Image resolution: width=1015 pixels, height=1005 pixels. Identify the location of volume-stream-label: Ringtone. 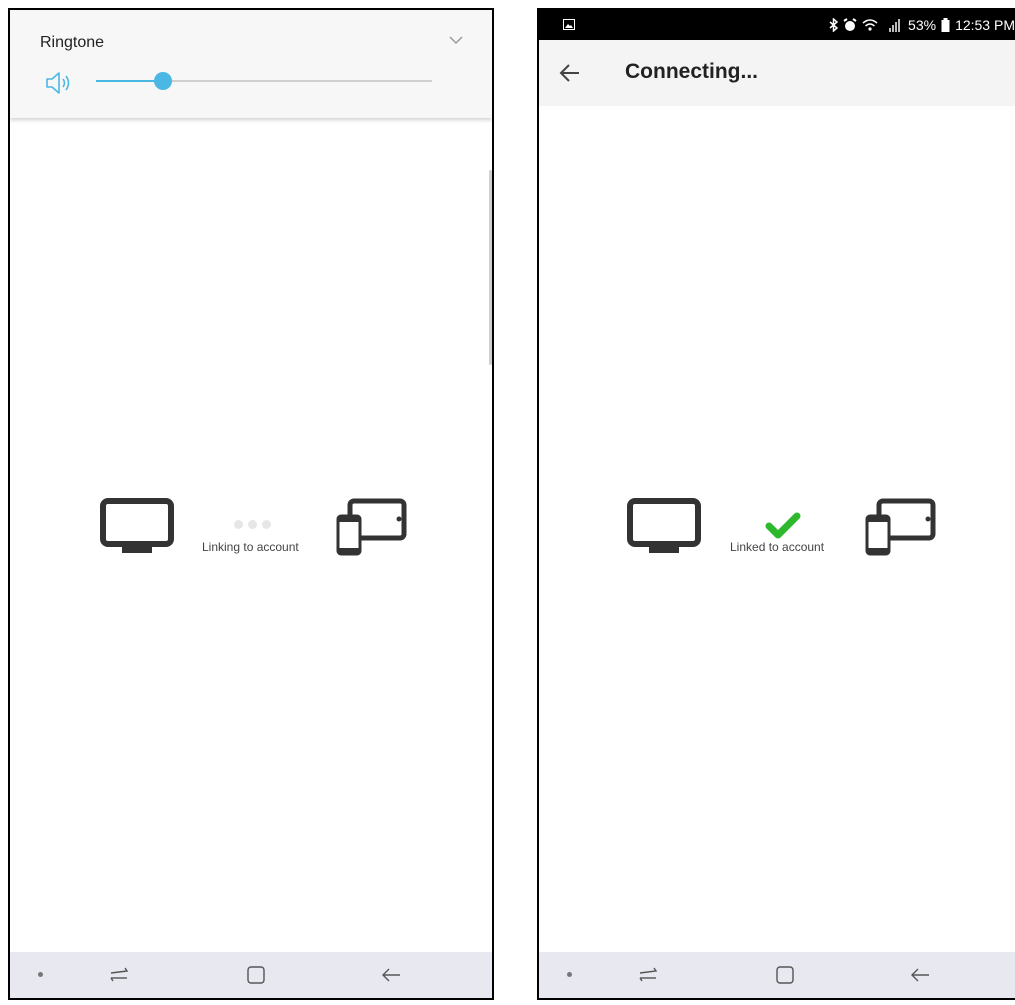
(72, 42).